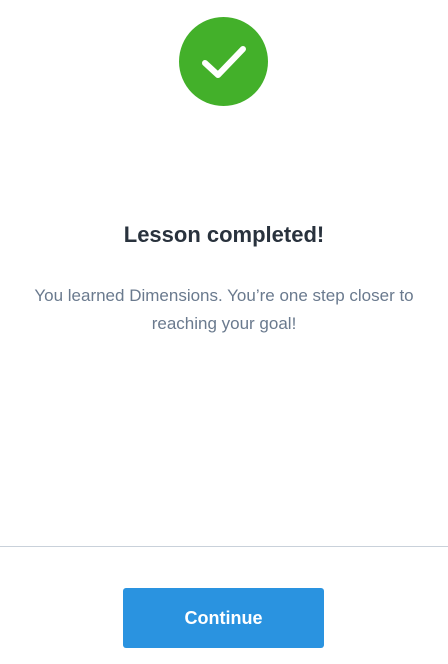 The image size is (448, 664). Describe the element at coordinates (223, 618) in the screenshot. I see `continue-button: Continue` at that location.